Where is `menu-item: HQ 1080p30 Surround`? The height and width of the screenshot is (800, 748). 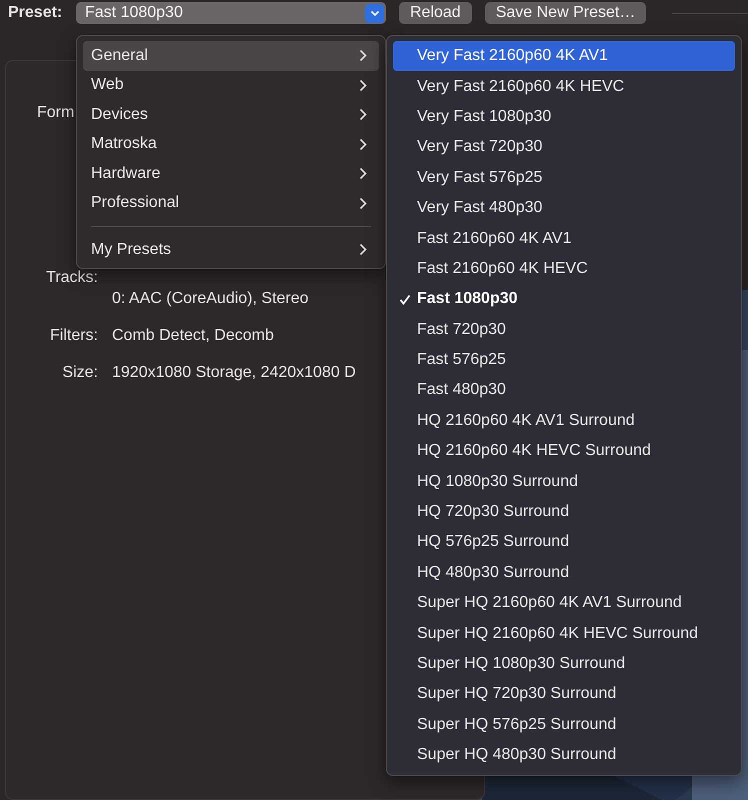 menu-item: HQ 1080p30 Surround is located at coordinates (564, 481).